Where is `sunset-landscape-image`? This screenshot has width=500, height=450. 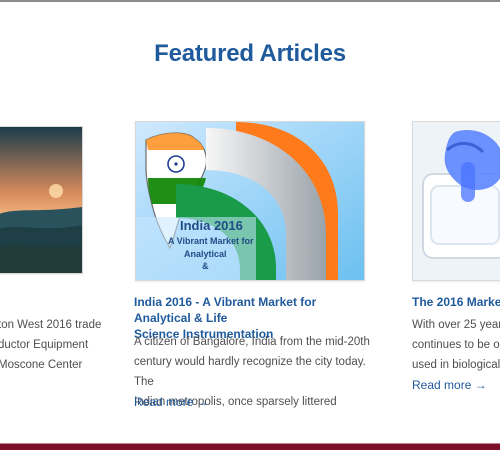 sunset-landscape-image is located at coordinates (41, 200).